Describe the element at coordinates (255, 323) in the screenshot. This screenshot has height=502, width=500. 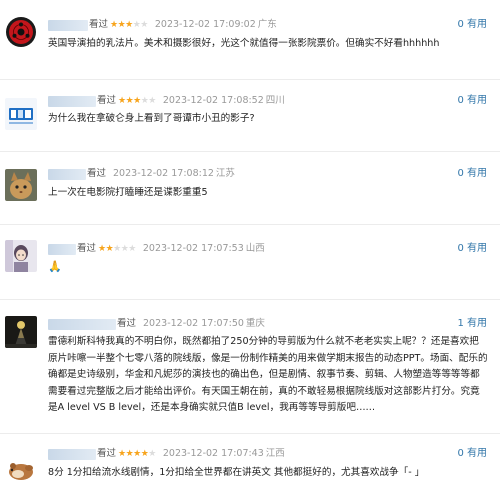
I see `comment-location: 重庆` at that location.